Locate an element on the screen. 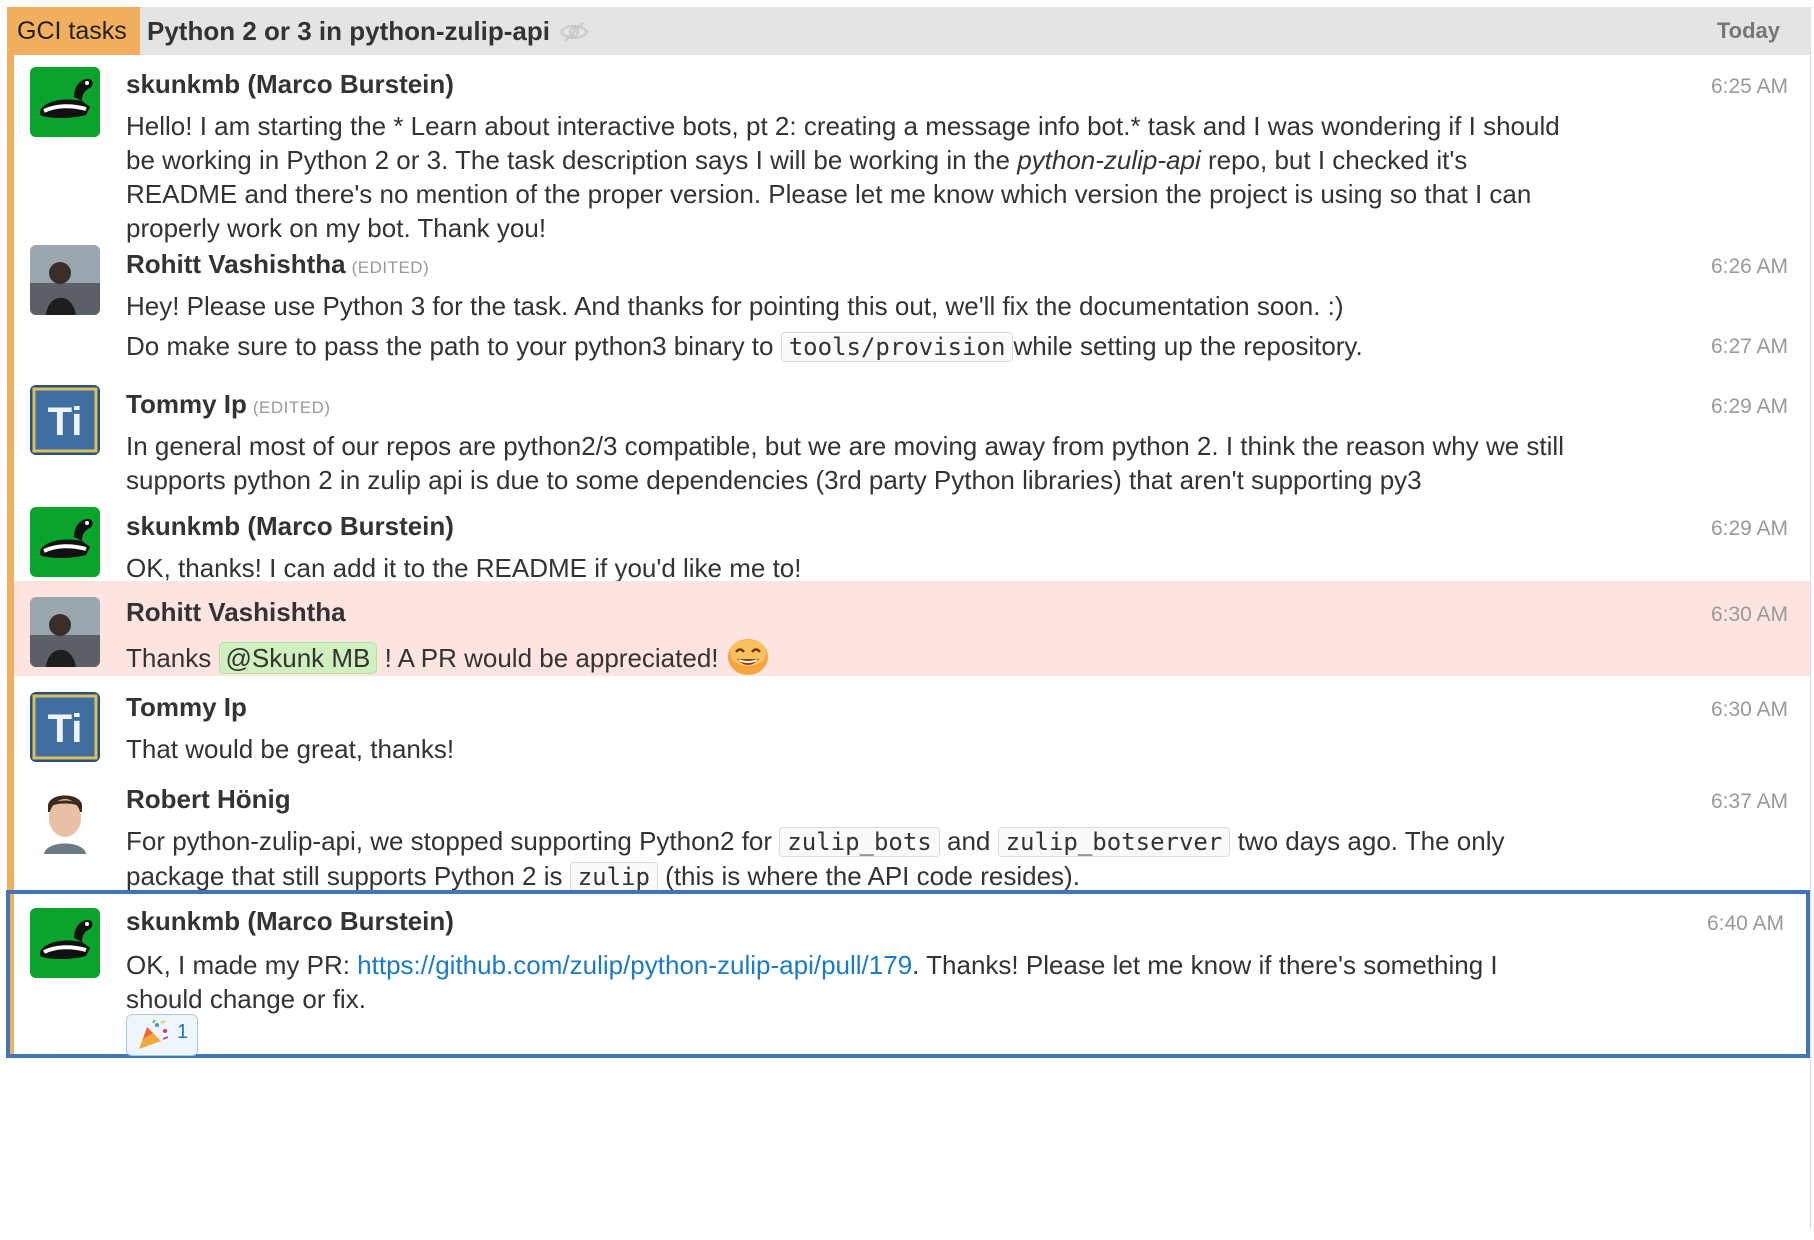 The image size is (1814, 1240). message-text: while setting up the repository. is located at coordinates (1188, 346).